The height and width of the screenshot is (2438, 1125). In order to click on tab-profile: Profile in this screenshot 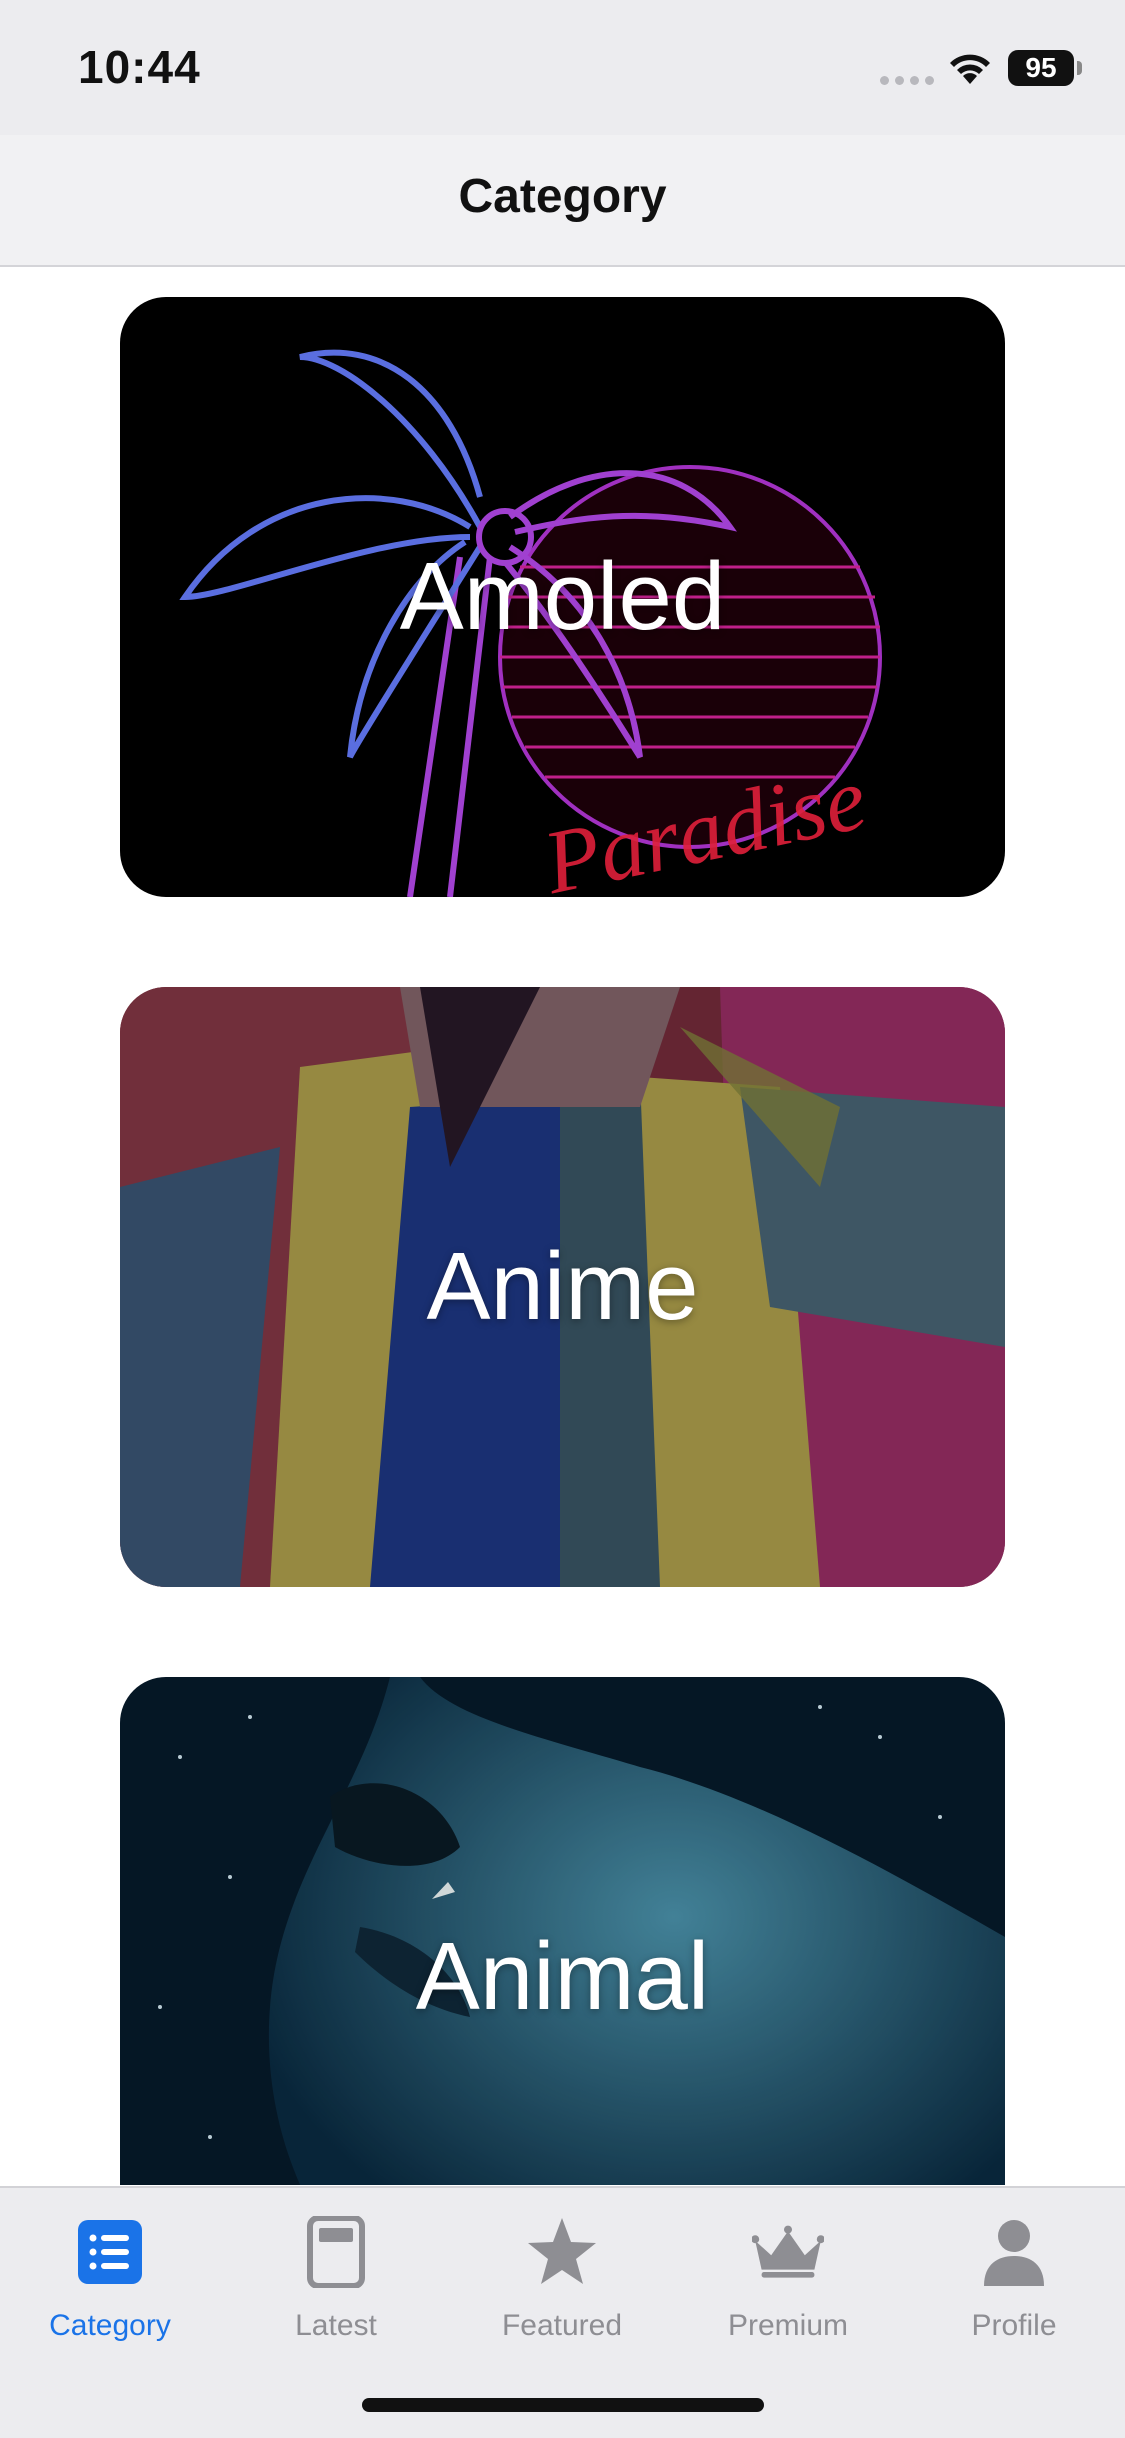, I will do `click(1014, 2281)`.